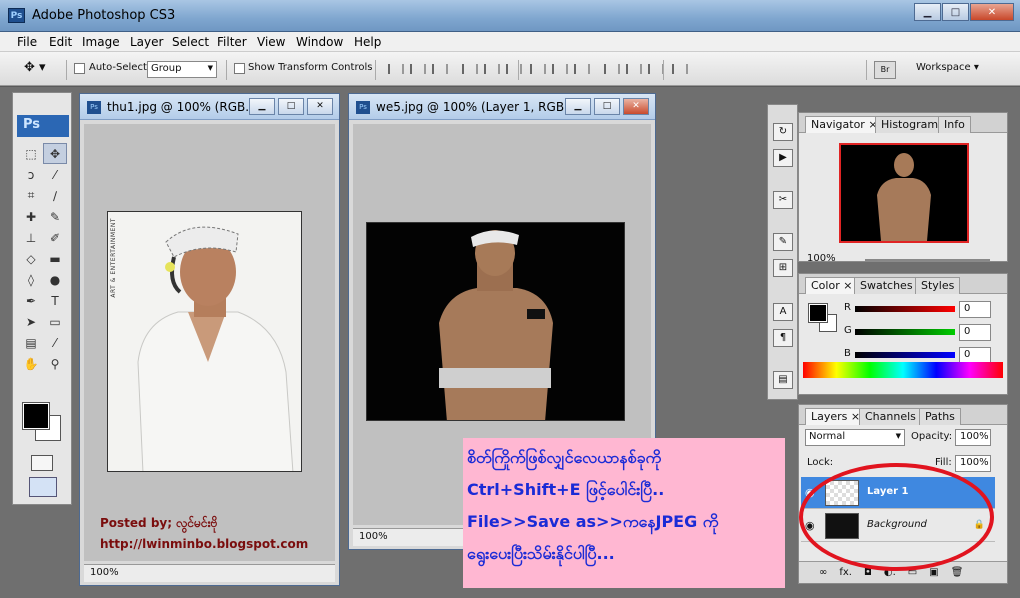 The height and width of the screenshot is (598, 1020). What do you see at coordinates (947, 67) in the screenshot?
I see `workspace-menu: Workspace ▾` at bounding box center [947, 67].